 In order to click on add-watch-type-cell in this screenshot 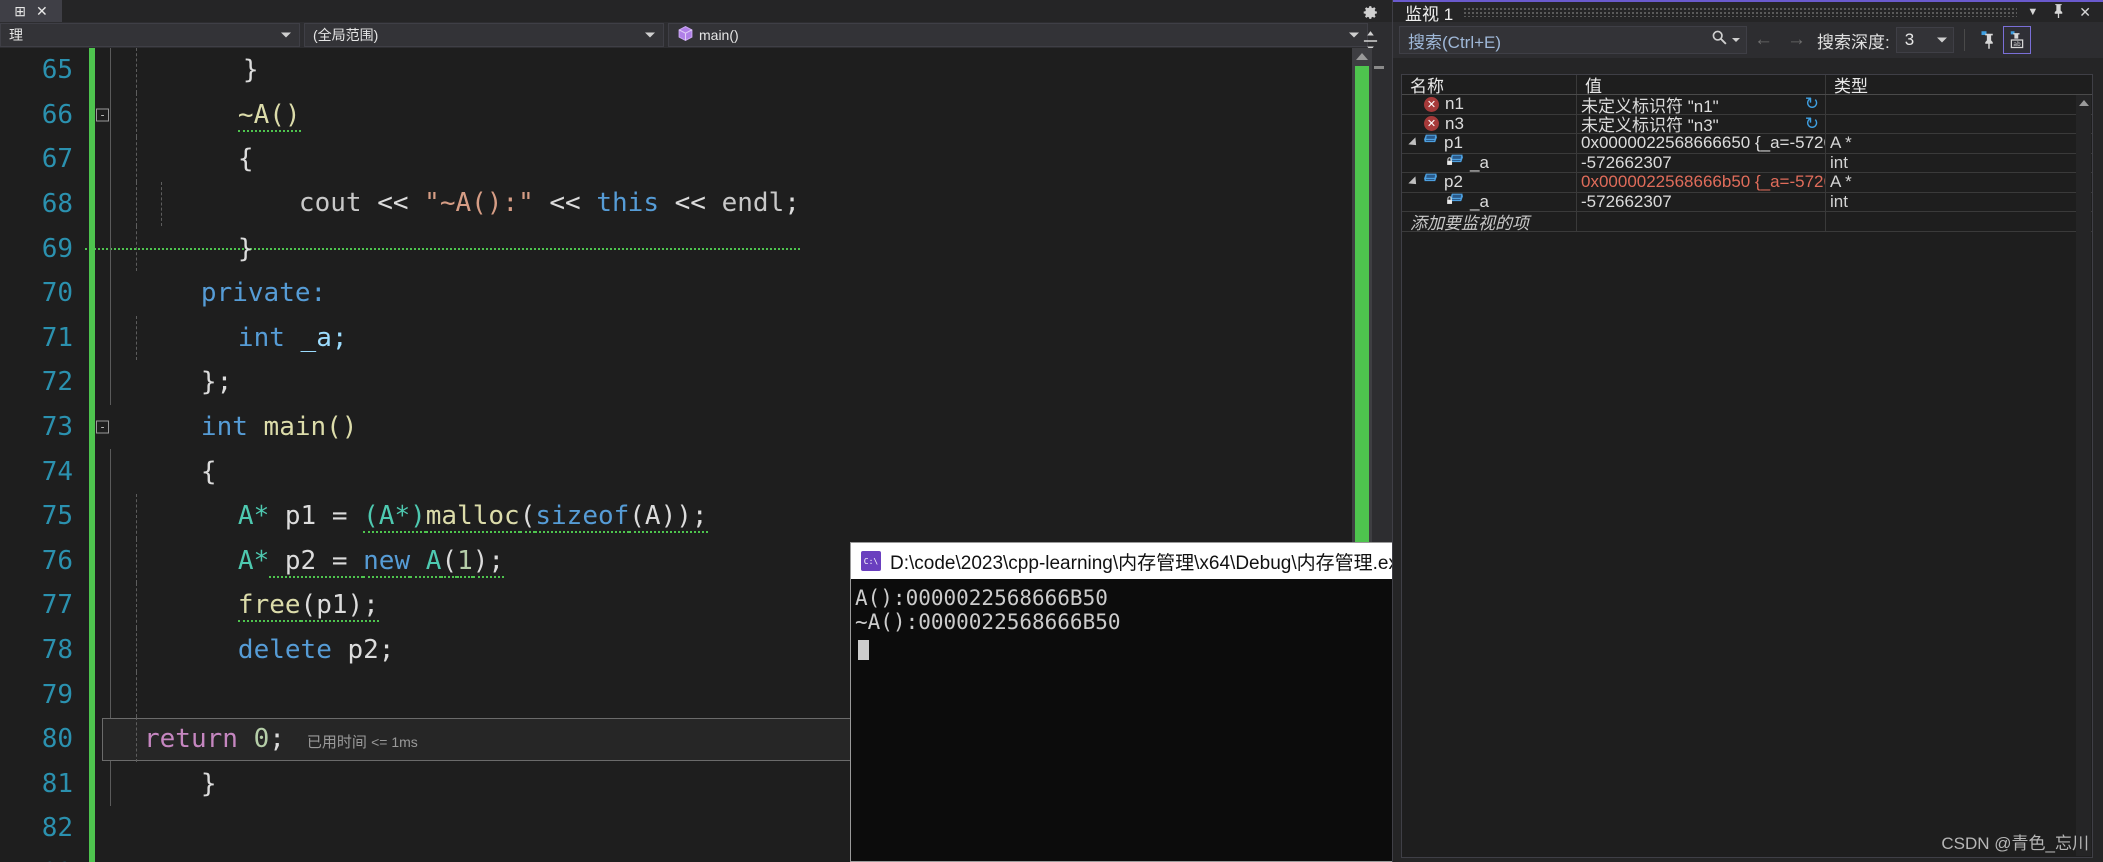, I will do `click(1959, 221)`.